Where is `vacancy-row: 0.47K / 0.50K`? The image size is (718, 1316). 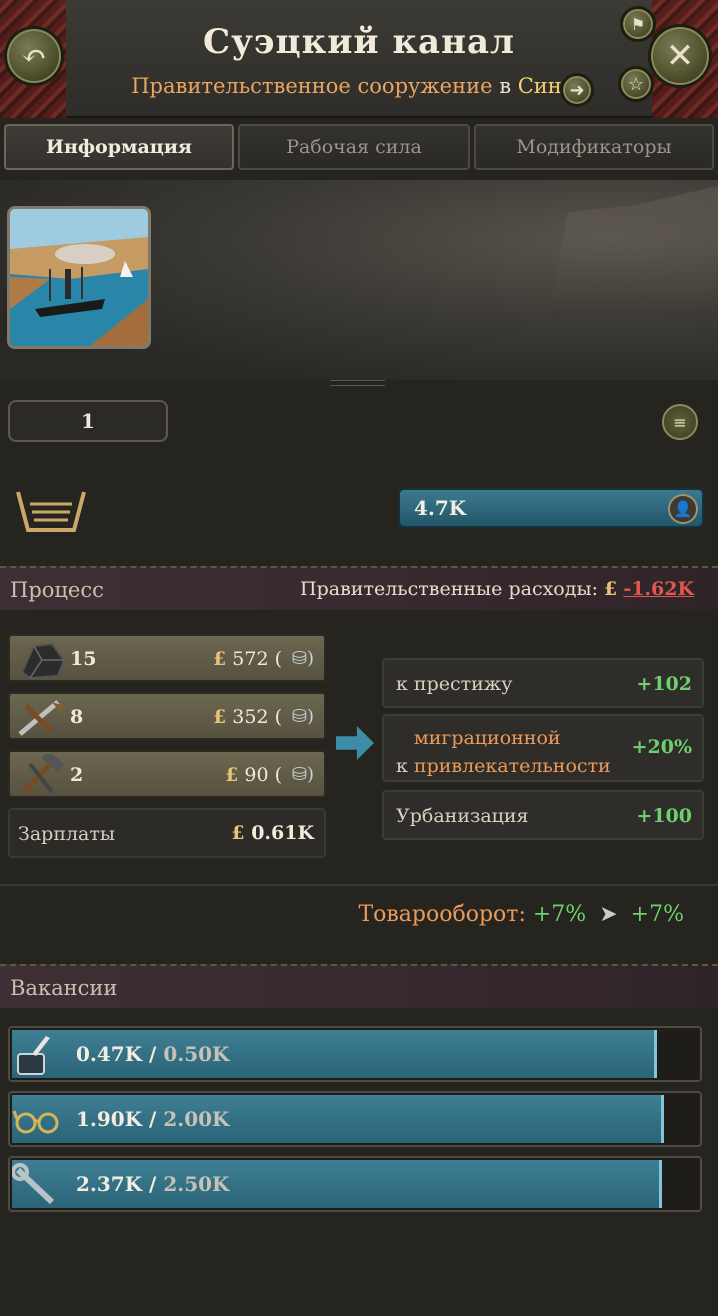
vacancy-row: 0.47K / 0.50K is located at coordinates (355, 1054).